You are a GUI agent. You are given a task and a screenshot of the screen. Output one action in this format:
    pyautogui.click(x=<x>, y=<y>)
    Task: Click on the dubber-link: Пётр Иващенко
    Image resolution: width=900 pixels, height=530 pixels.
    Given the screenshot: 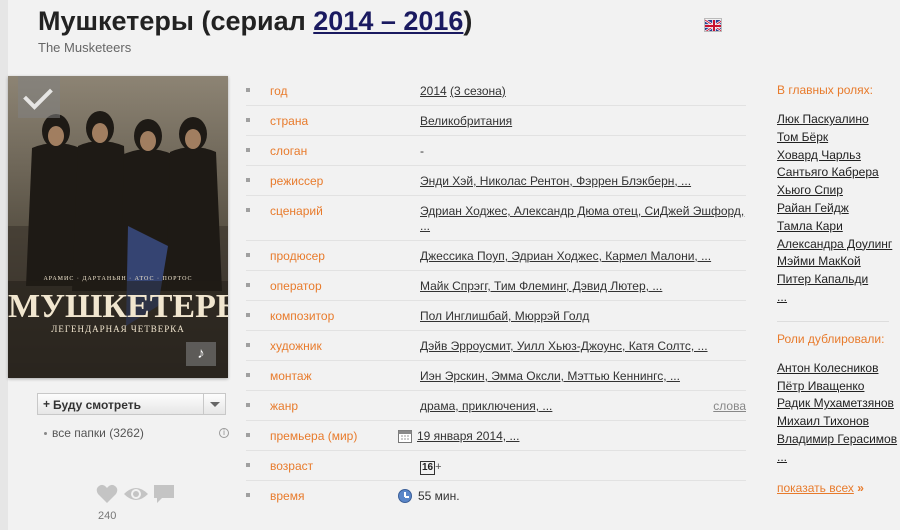 What is the action you would take?
    pyautogui.click(x=838, y=387)
    